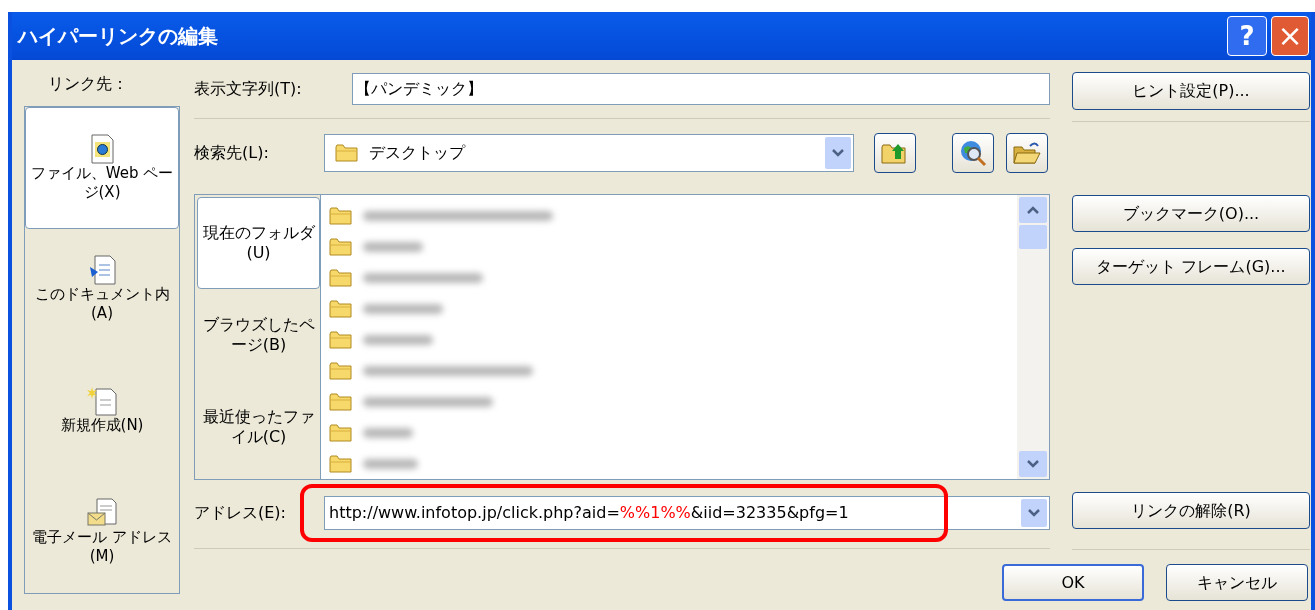 The image size is (1315, 610). What do you see at coordinates (1247, 36) in the screenshot?
I see `help-button: ?` at bounding box center [1247, 36].